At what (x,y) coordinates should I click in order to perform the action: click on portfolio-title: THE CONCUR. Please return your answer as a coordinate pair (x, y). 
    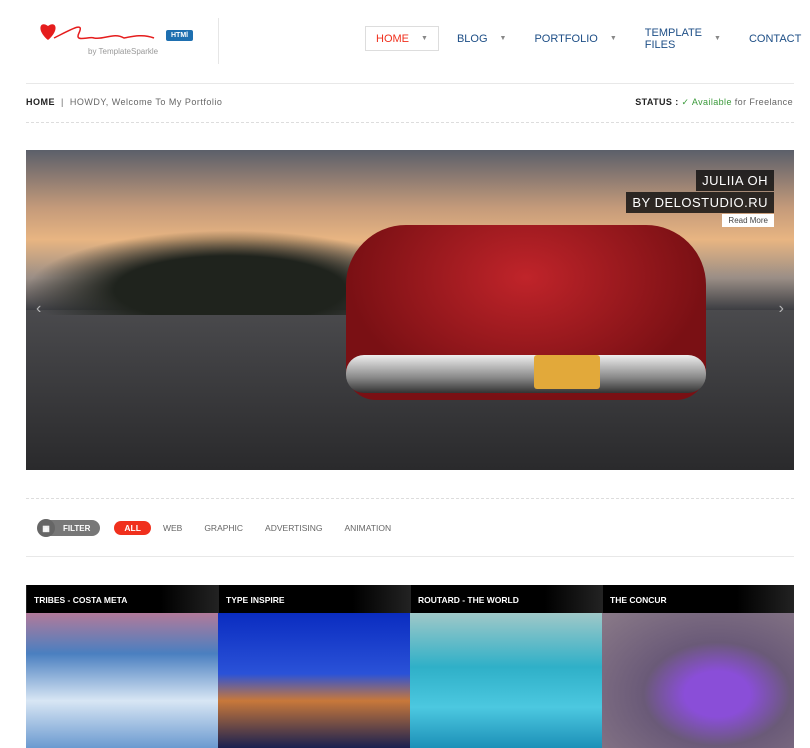
    Looking at the image, I should click on (698, 599).